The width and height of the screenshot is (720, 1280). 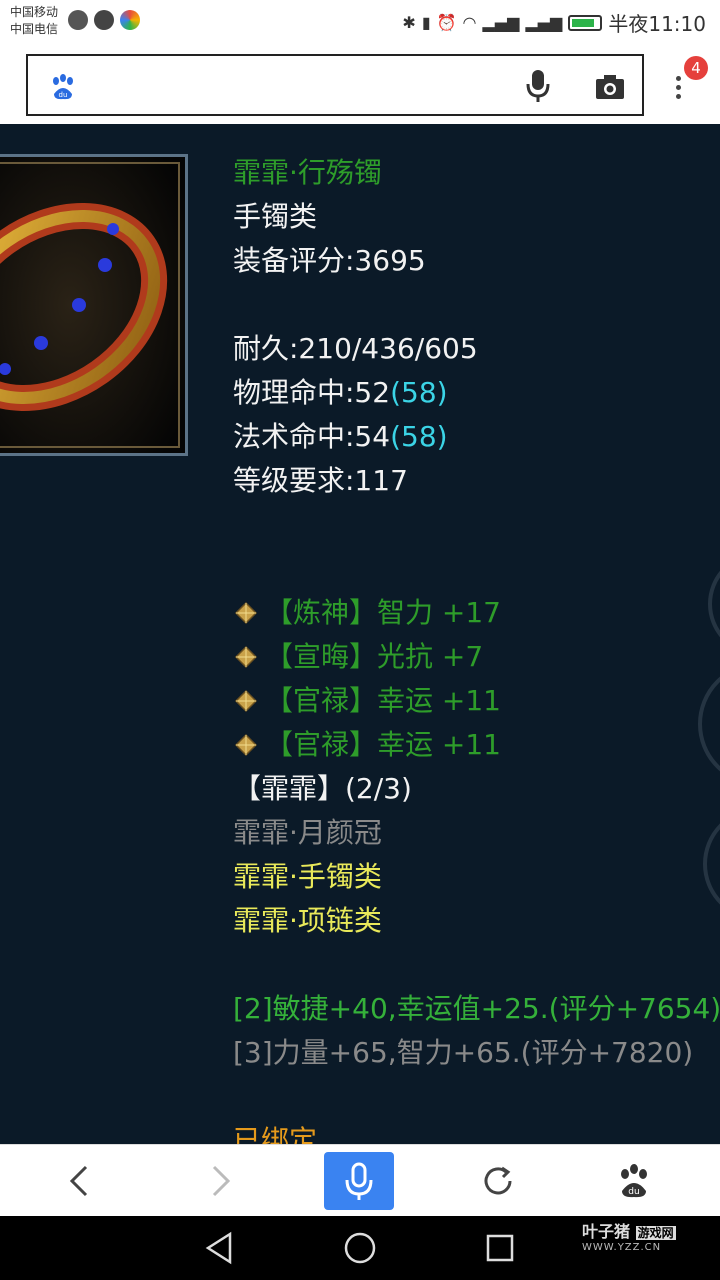 I want to click on overflow-menu-icon, so click(x=678, y=92).